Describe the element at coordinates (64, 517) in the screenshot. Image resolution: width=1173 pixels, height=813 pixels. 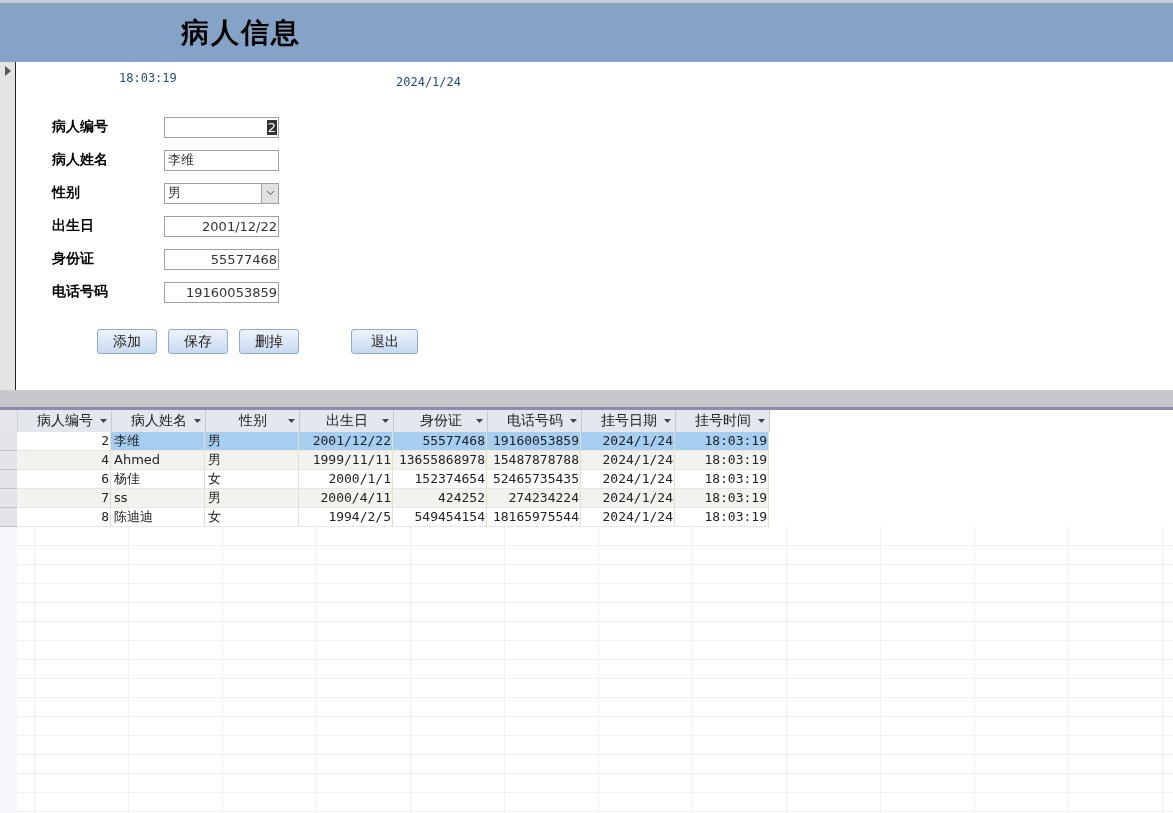
I see `table-cell: 8` at that location.